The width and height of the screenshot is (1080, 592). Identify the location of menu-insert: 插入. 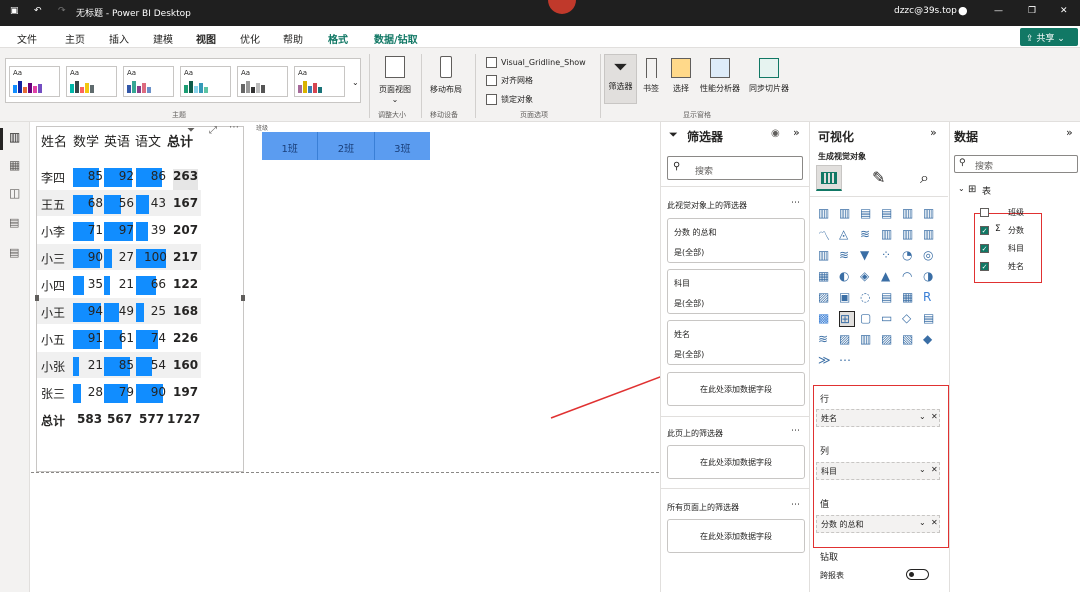
(119, 38).